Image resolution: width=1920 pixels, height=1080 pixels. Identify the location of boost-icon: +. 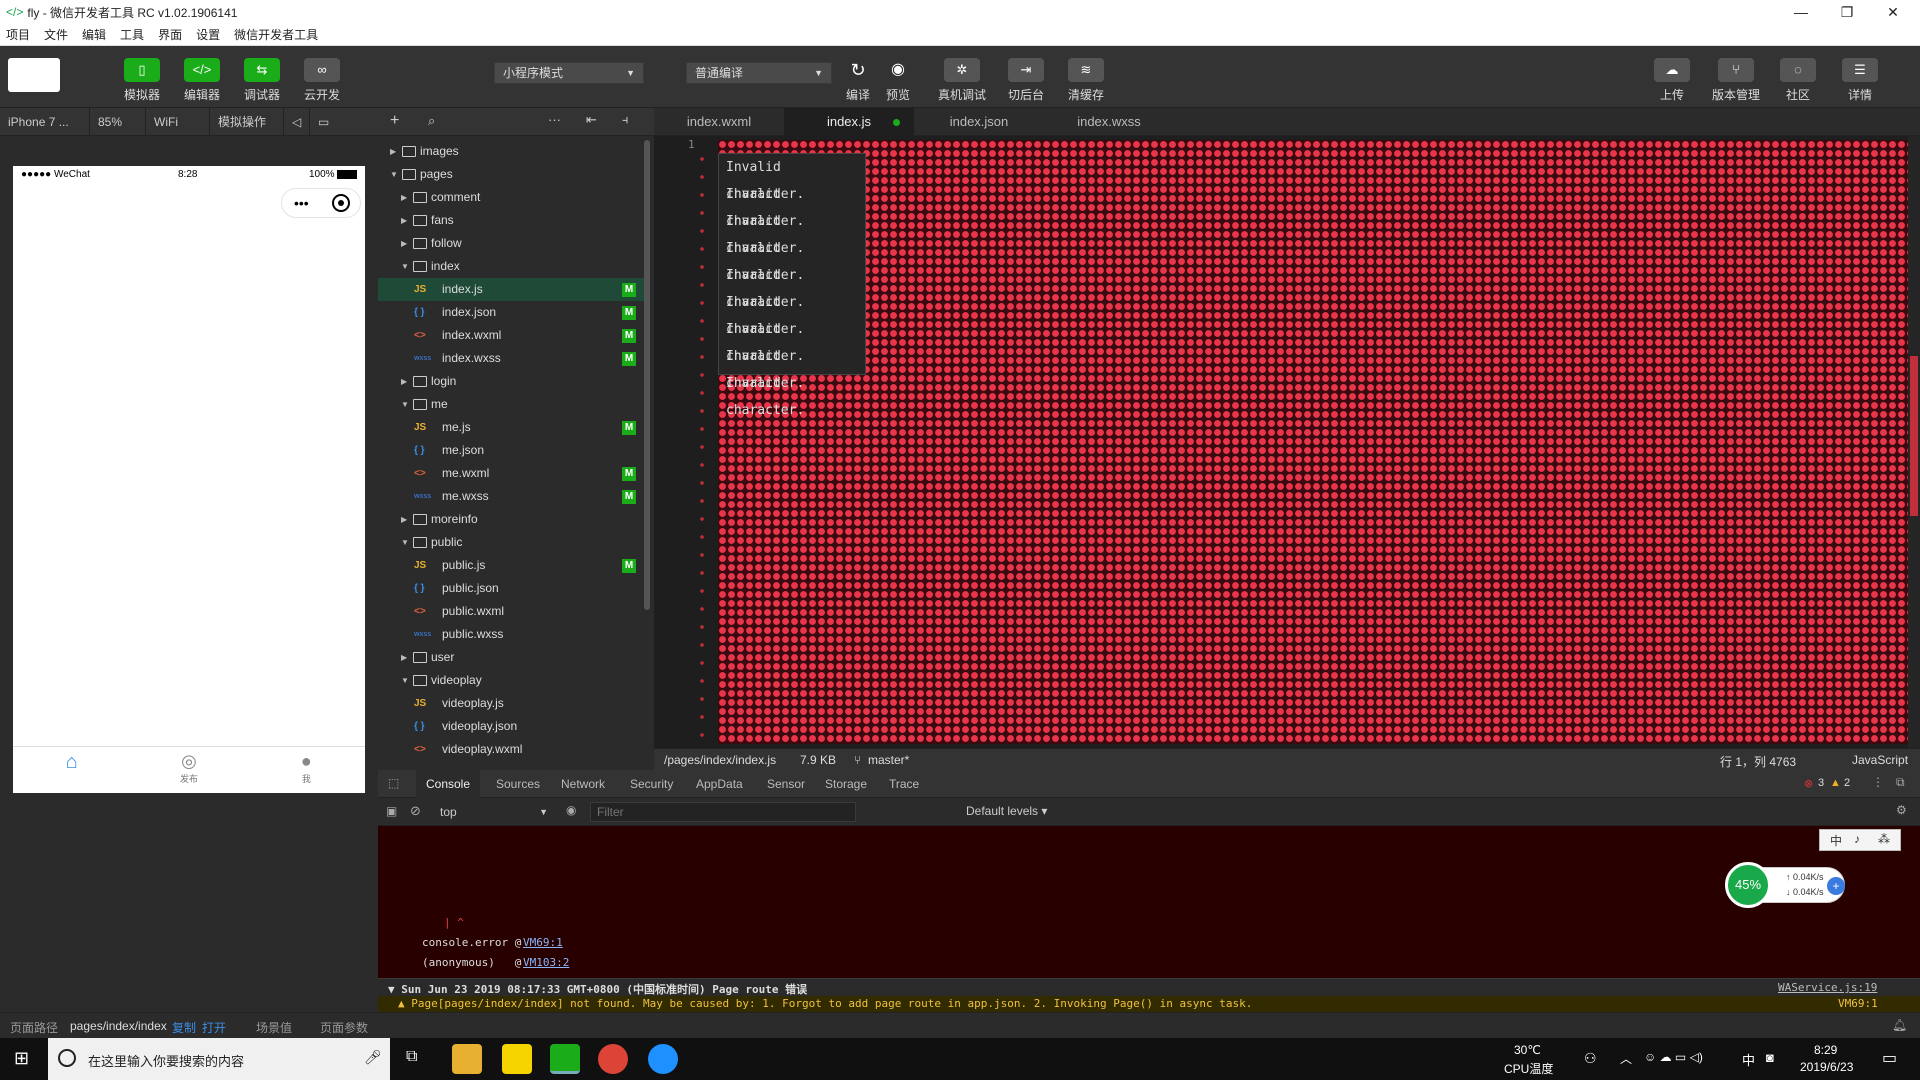
(1836, 886).